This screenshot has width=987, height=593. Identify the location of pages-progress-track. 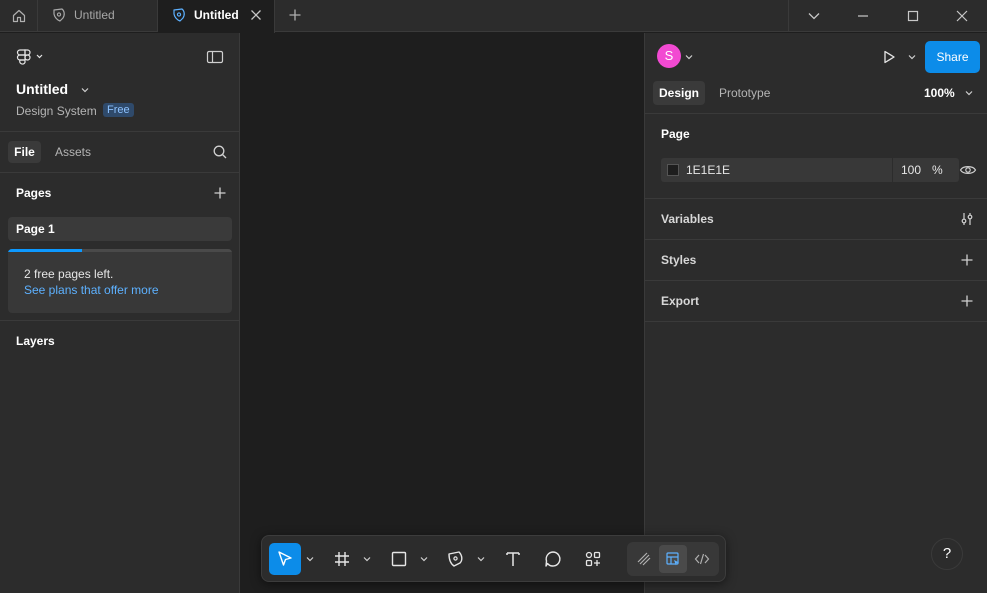
(120, 250).